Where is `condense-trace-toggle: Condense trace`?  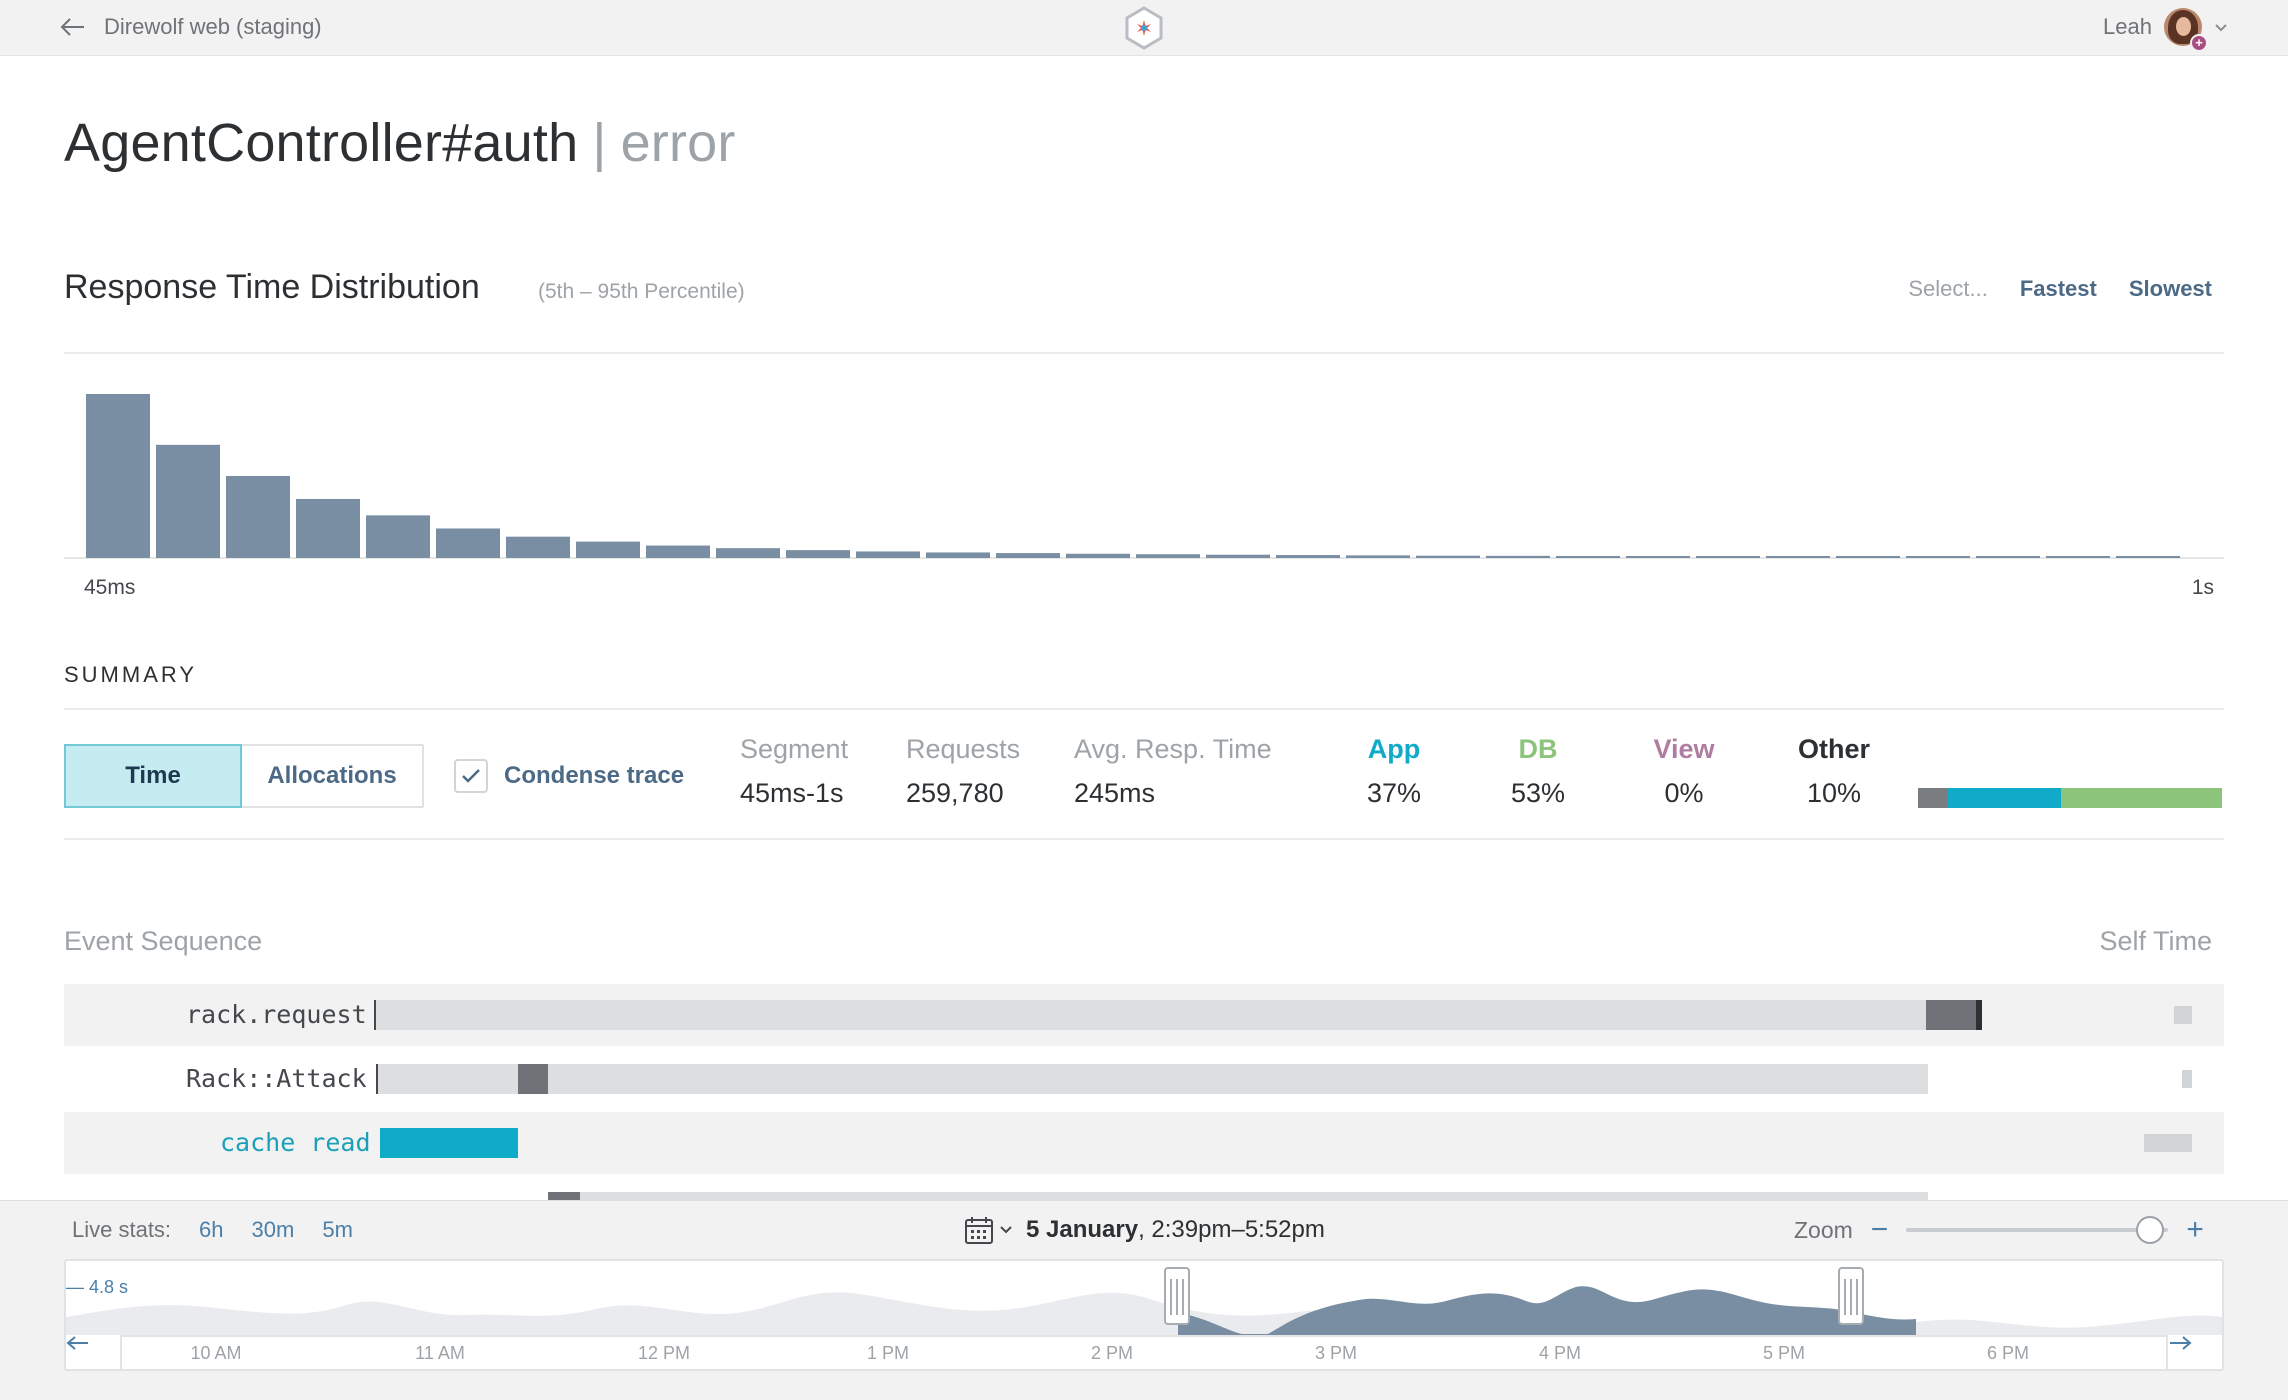 condense-trace-toggle: Condense trace is located at coordinates (569, 776).